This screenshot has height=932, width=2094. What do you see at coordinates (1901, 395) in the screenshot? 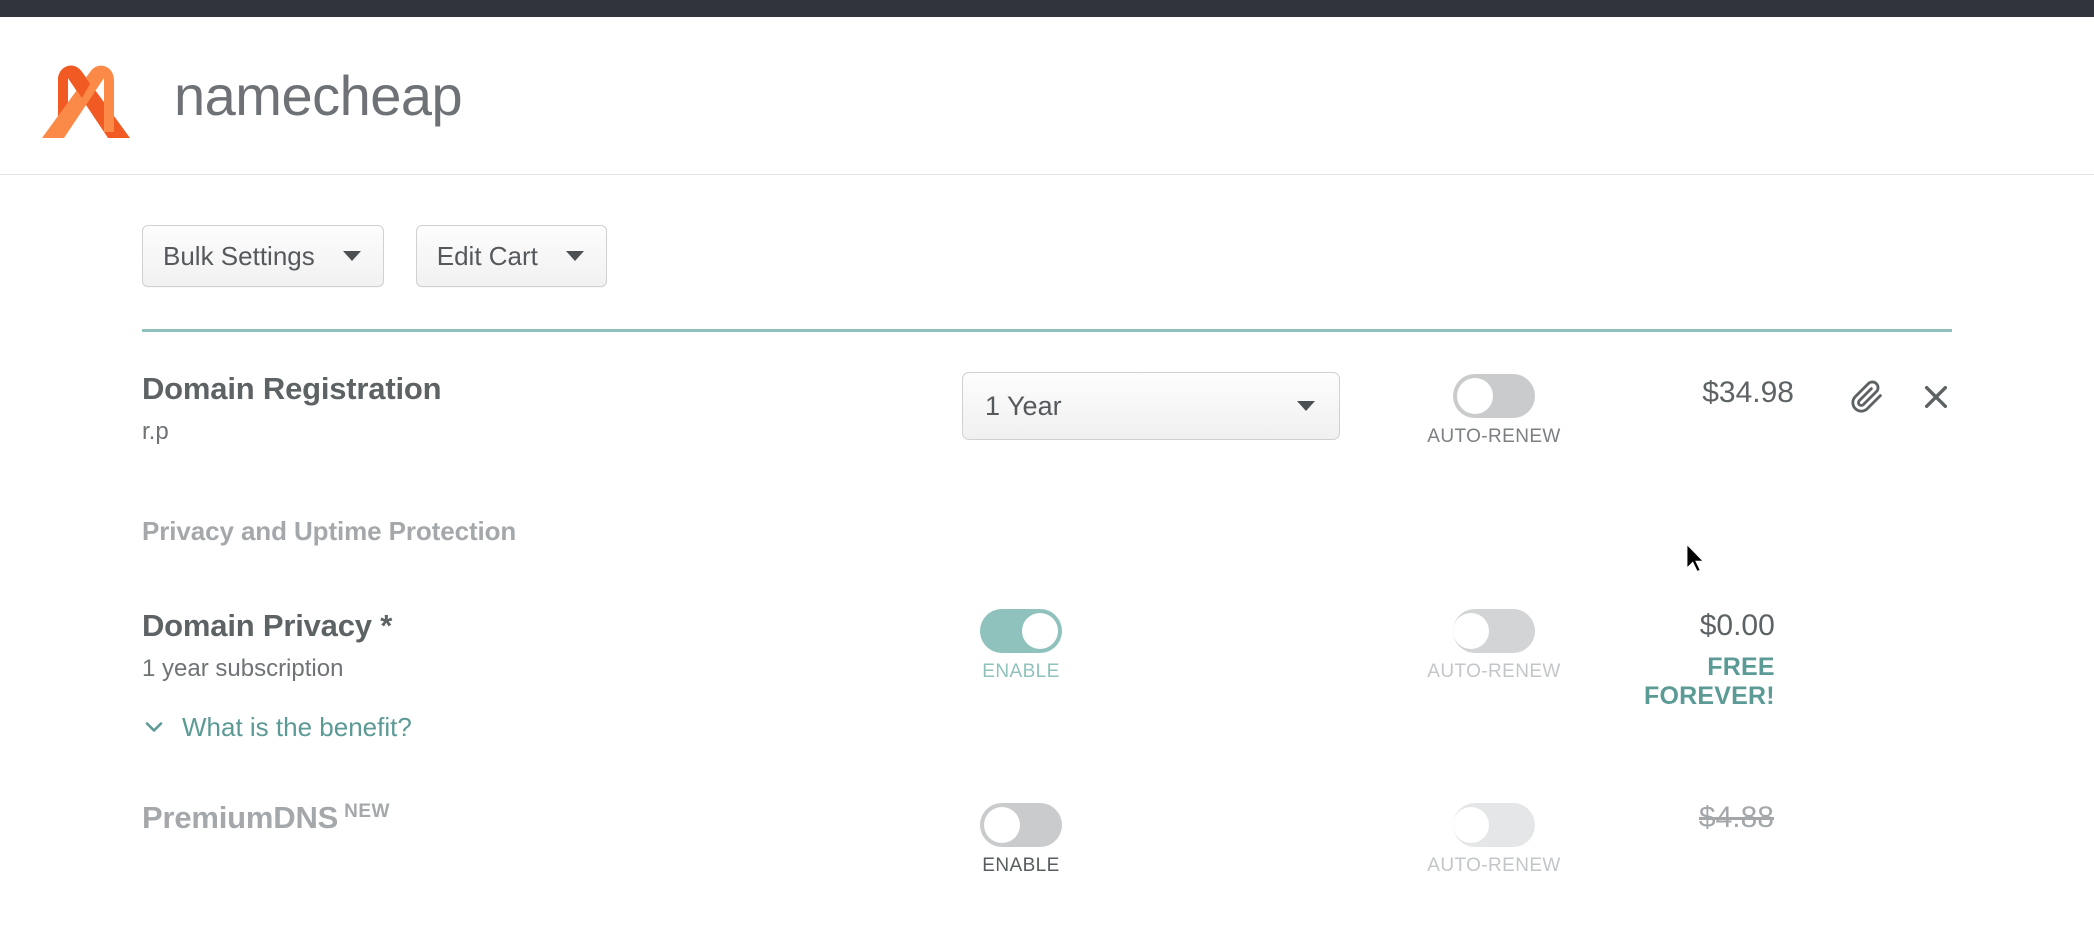
I see `domain-row-actions` at bounding box center [1901, 395].